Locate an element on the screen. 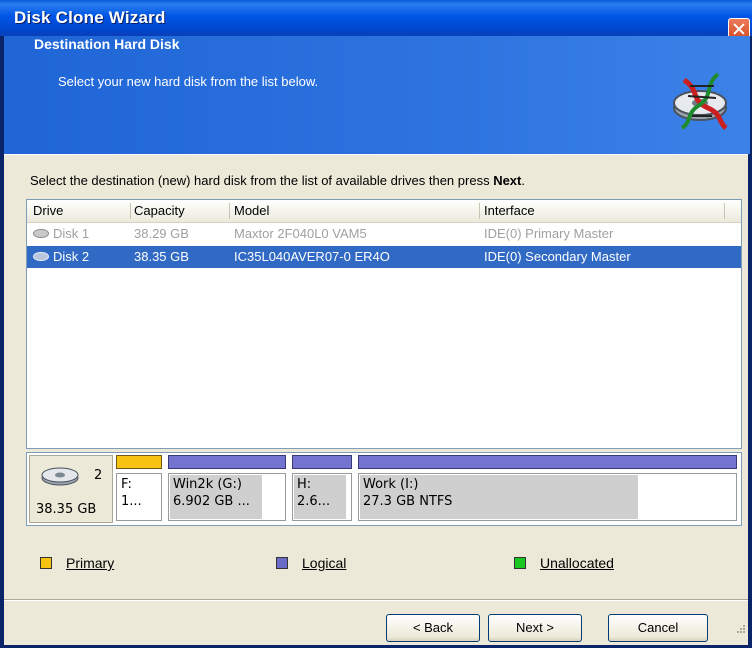 The height and width of the screenshot is (648, 752). partition-info: 27.3 GB NTFS is located at coordinates (408, 501).